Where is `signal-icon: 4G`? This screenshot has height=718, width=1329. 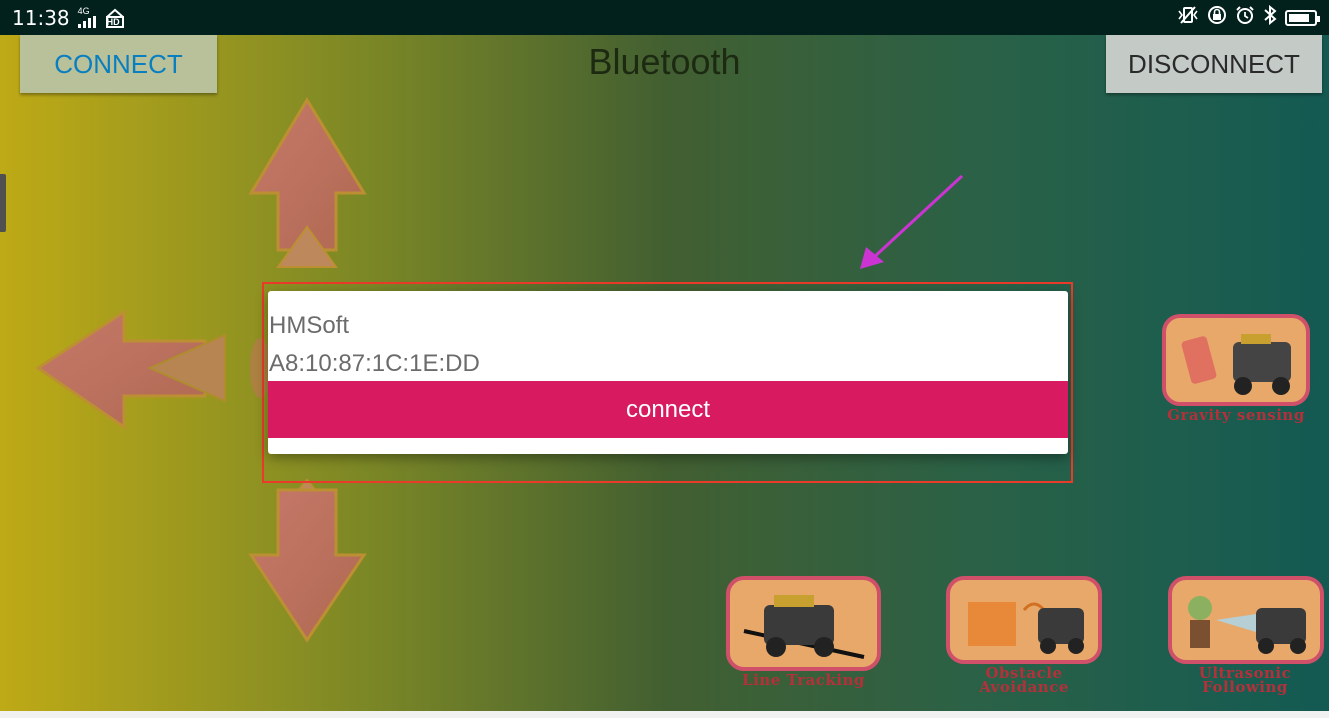
signal-icon: 4G is located at coordinates (86, 17).